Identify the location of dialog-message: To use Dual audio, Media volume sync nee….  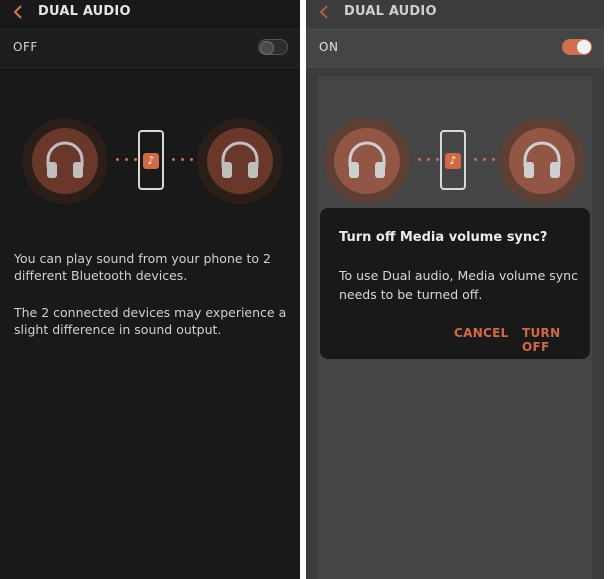
(458, 285).